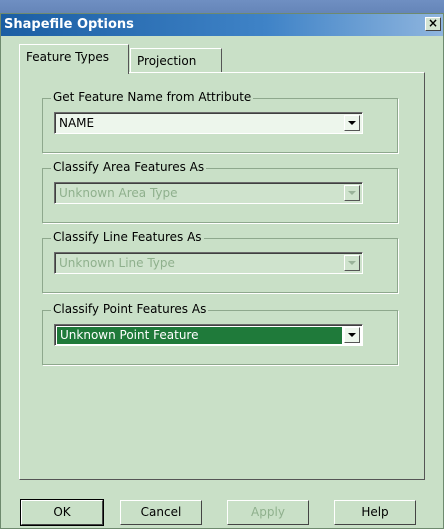  Describe the element at coordinates (433, 24) in the screenshot. I see `close-icon: ×` at that location.